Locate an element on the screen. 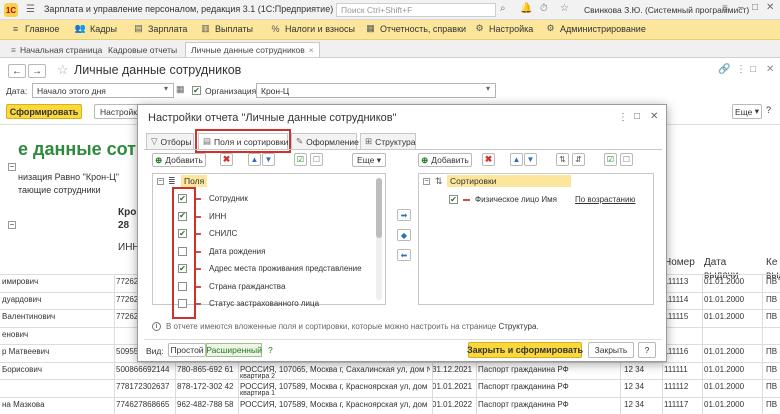 This screenshot has height=414, width=780. field-label: Дата рождения is located at coordinates (237, 251).